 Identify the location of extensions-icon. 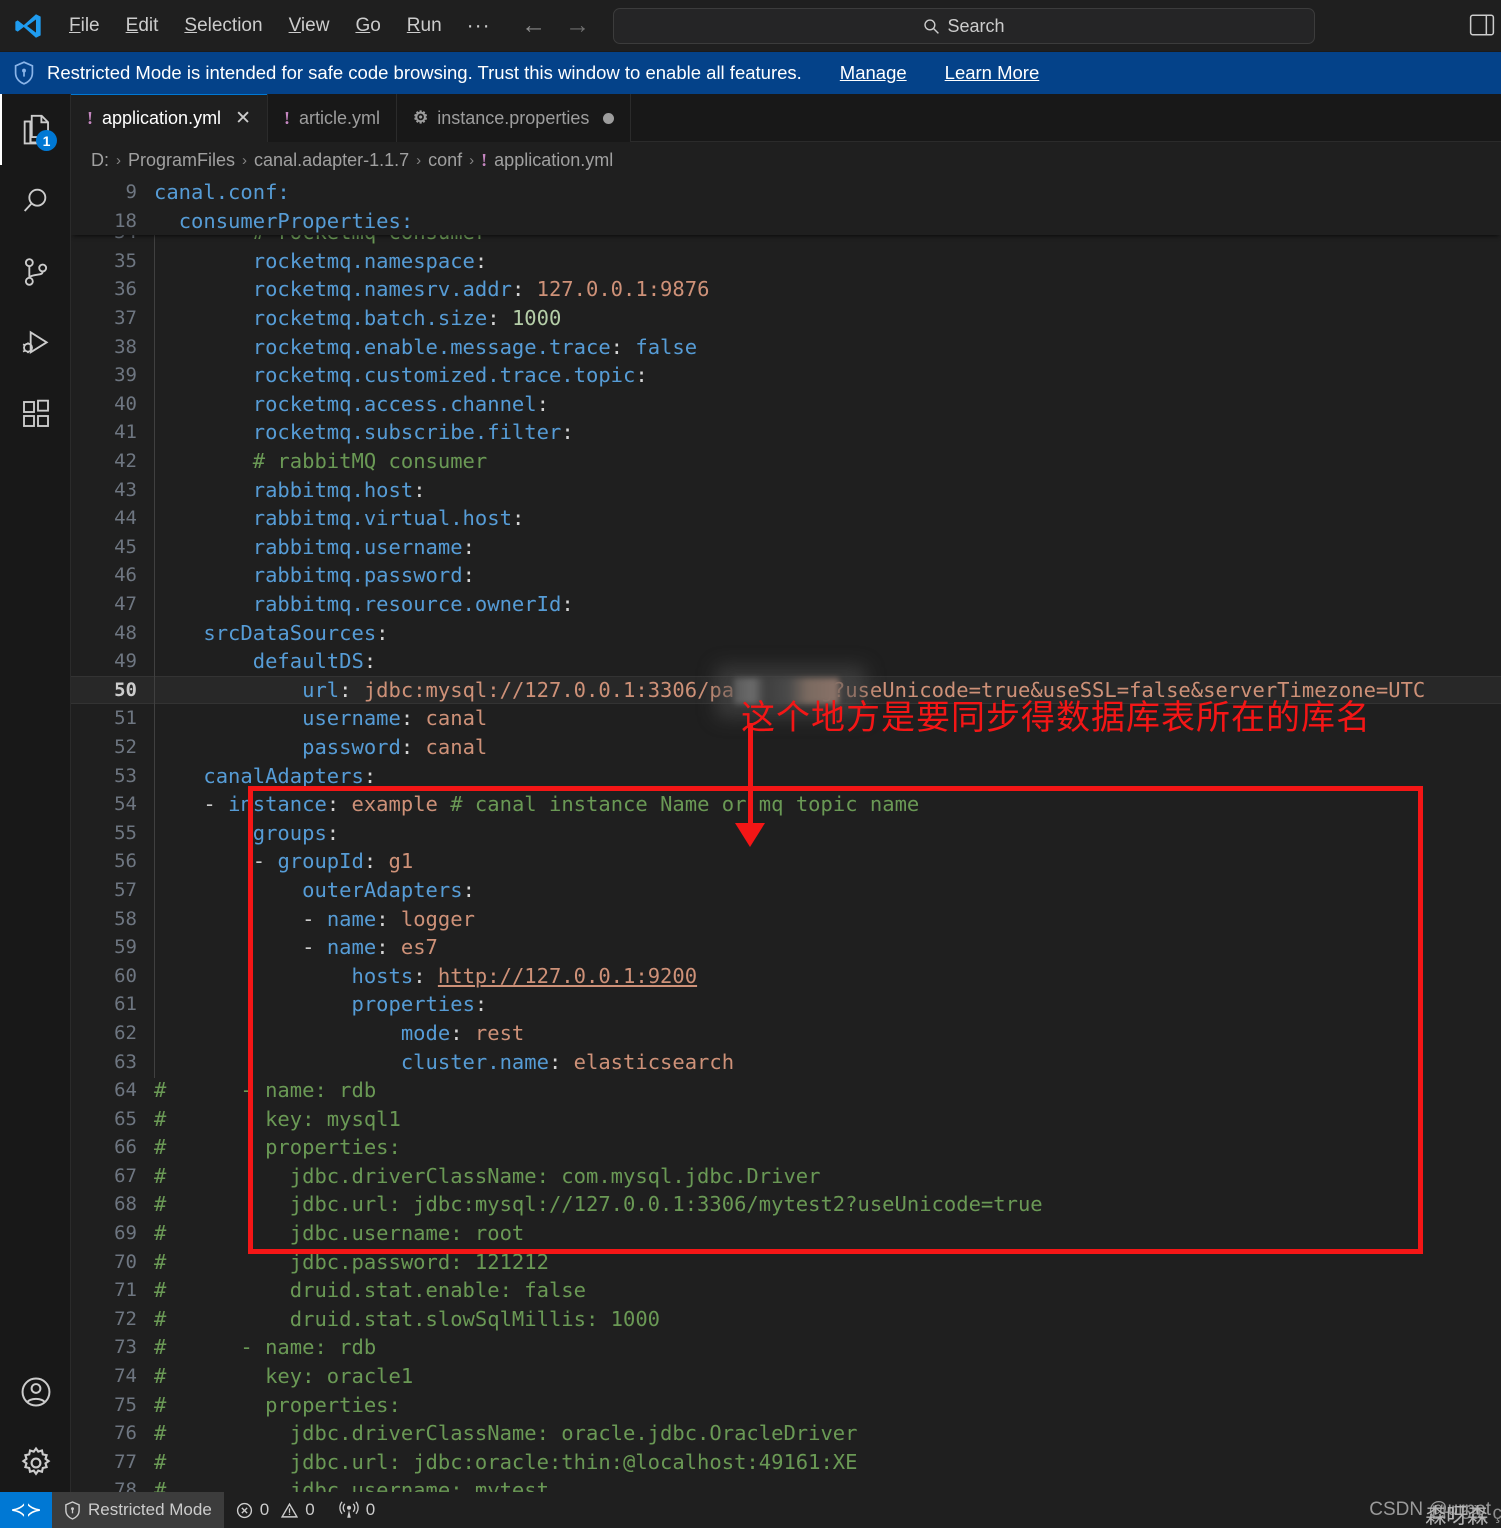
(36, 414).